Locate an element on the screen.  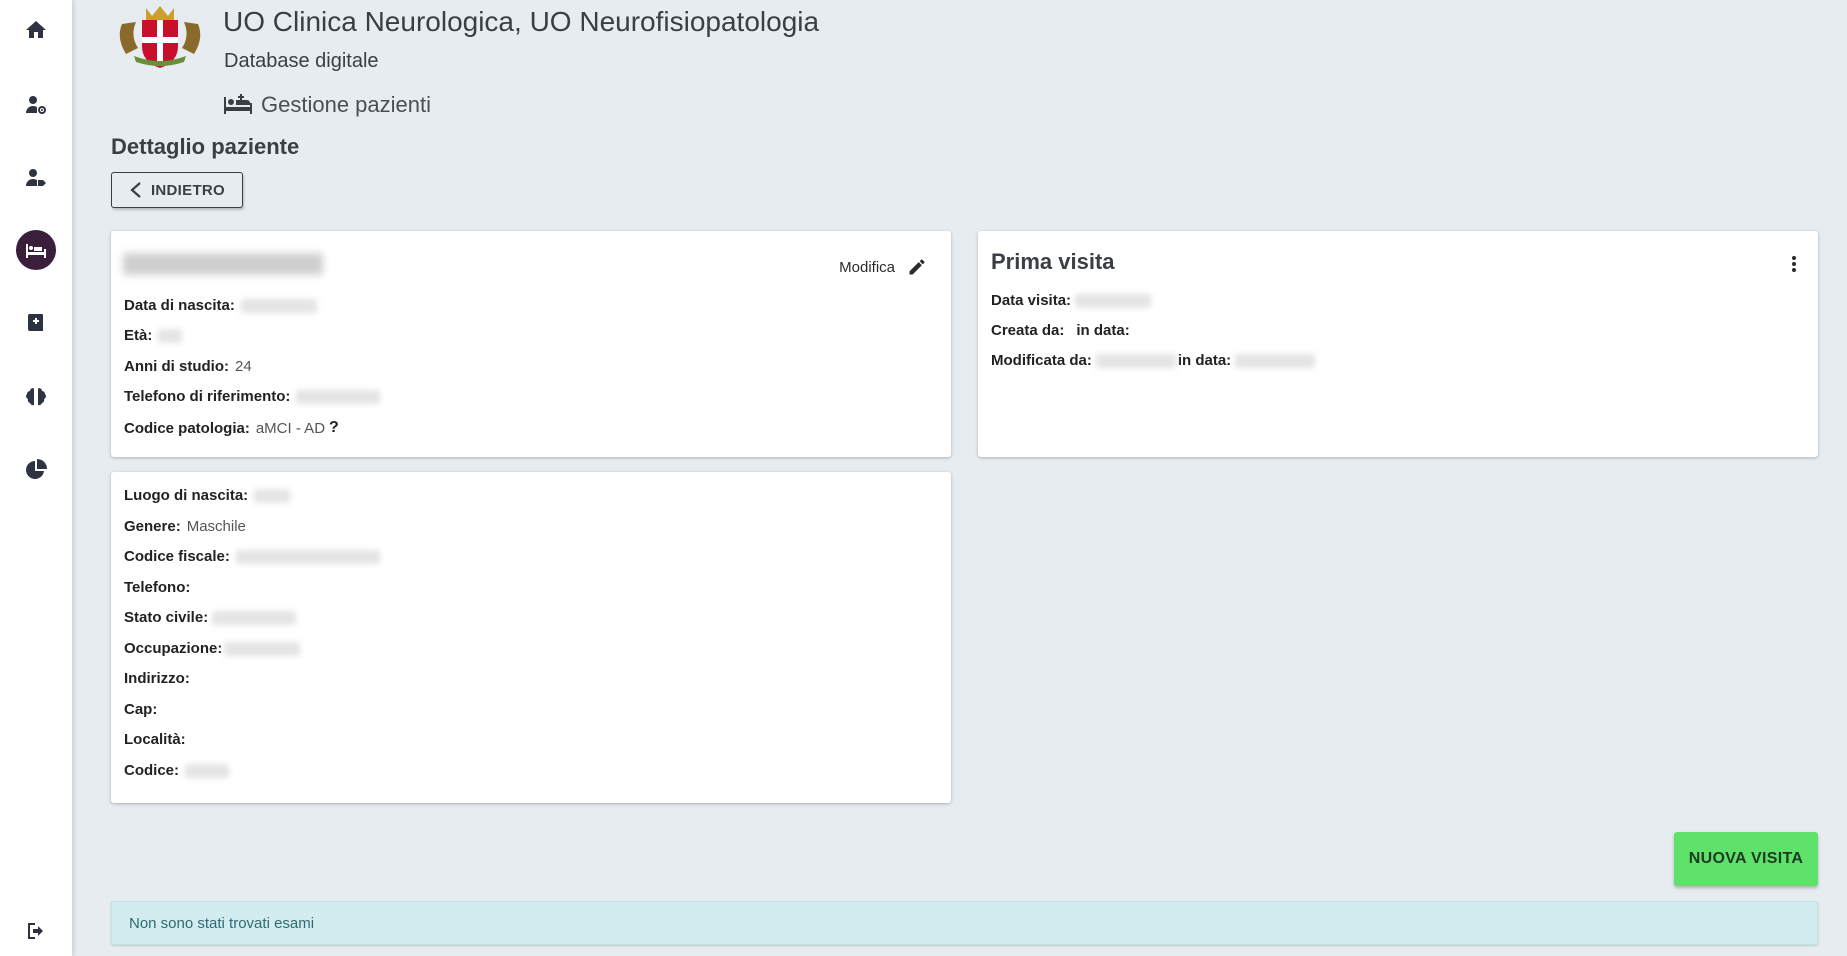
birth-date-field: Data di nascita: is located at coordinates (220, 305).